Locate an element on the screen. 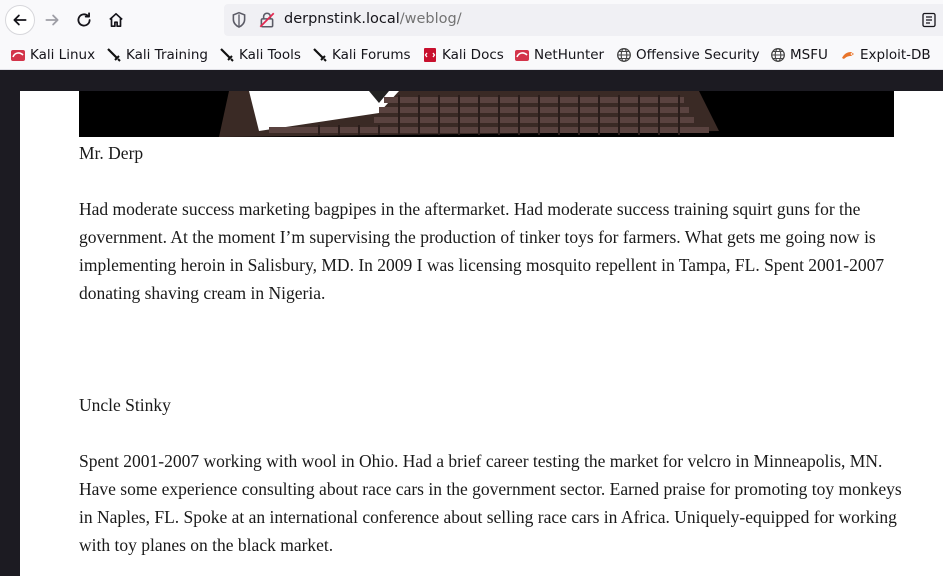  url-text: derpnstink.local/weblog/ is located at coordinates (373, 19).